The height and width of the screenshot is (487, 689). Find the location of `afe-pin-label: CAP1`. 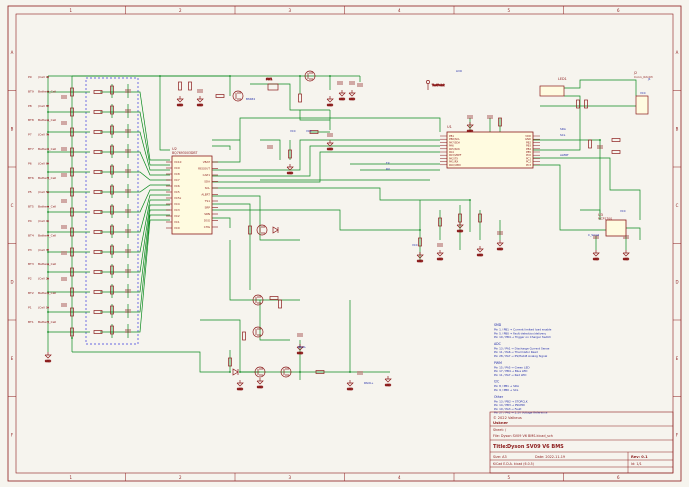

afe-pin-label: CAP1 is located at coordinates (207, 175).